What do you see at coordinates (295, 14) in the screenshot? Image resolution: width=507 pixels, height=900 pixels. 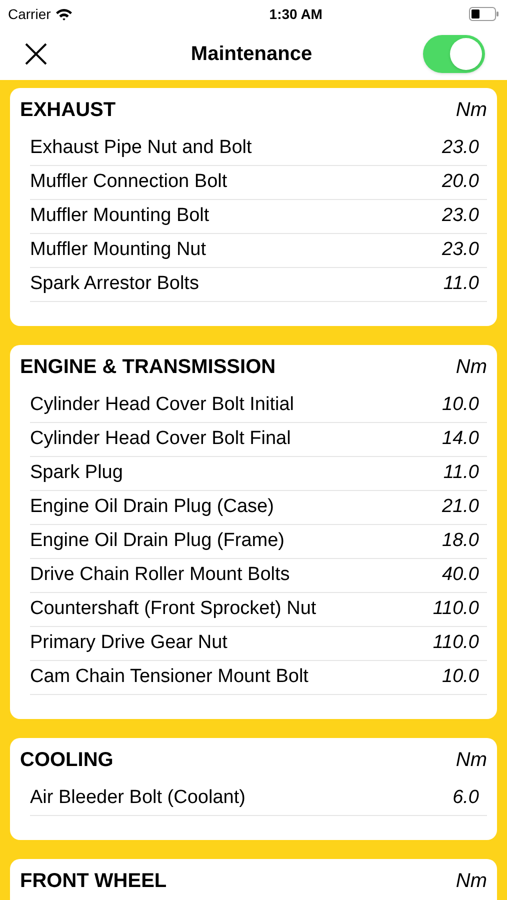 I see `clock-time: 1:30 AM` at bounding box center [295, 14].